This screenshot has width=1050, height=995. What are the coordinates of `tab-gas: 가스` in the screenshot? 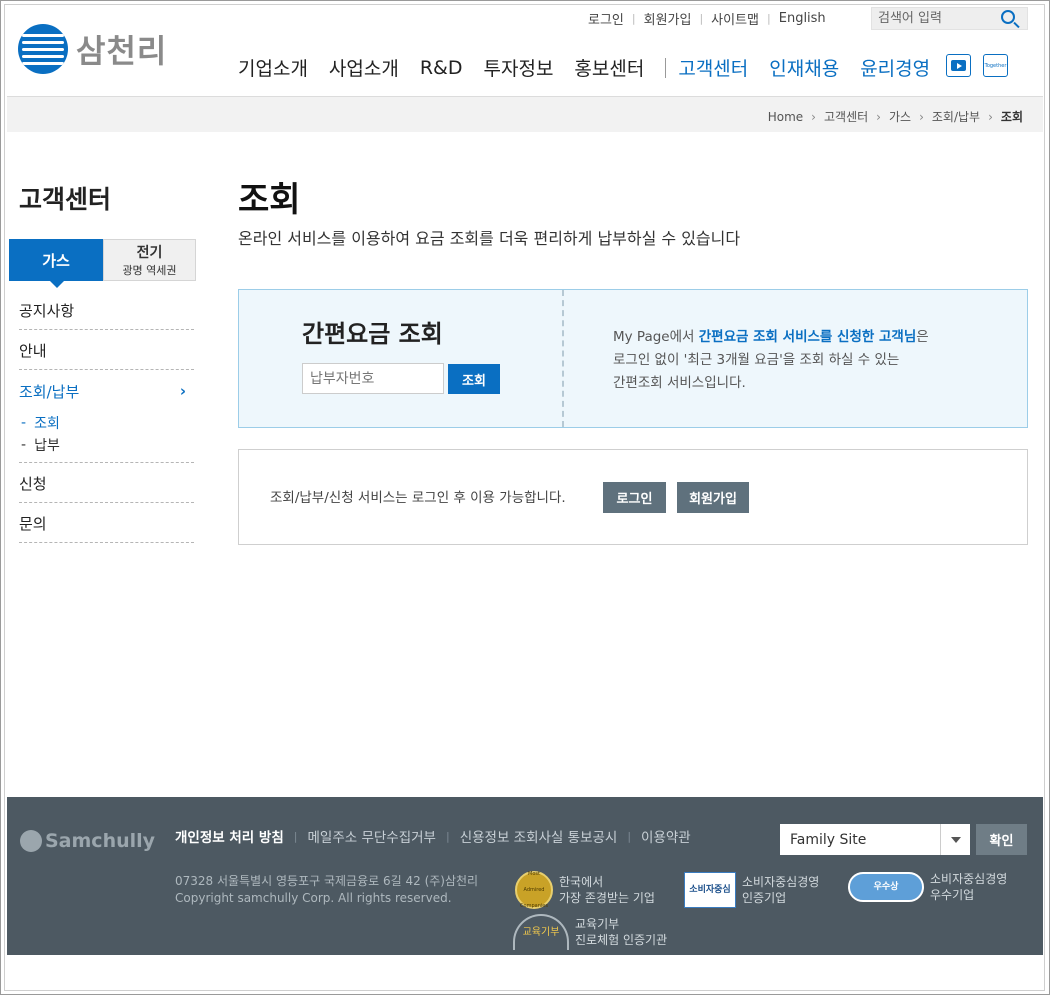 It's located at (56, 263).